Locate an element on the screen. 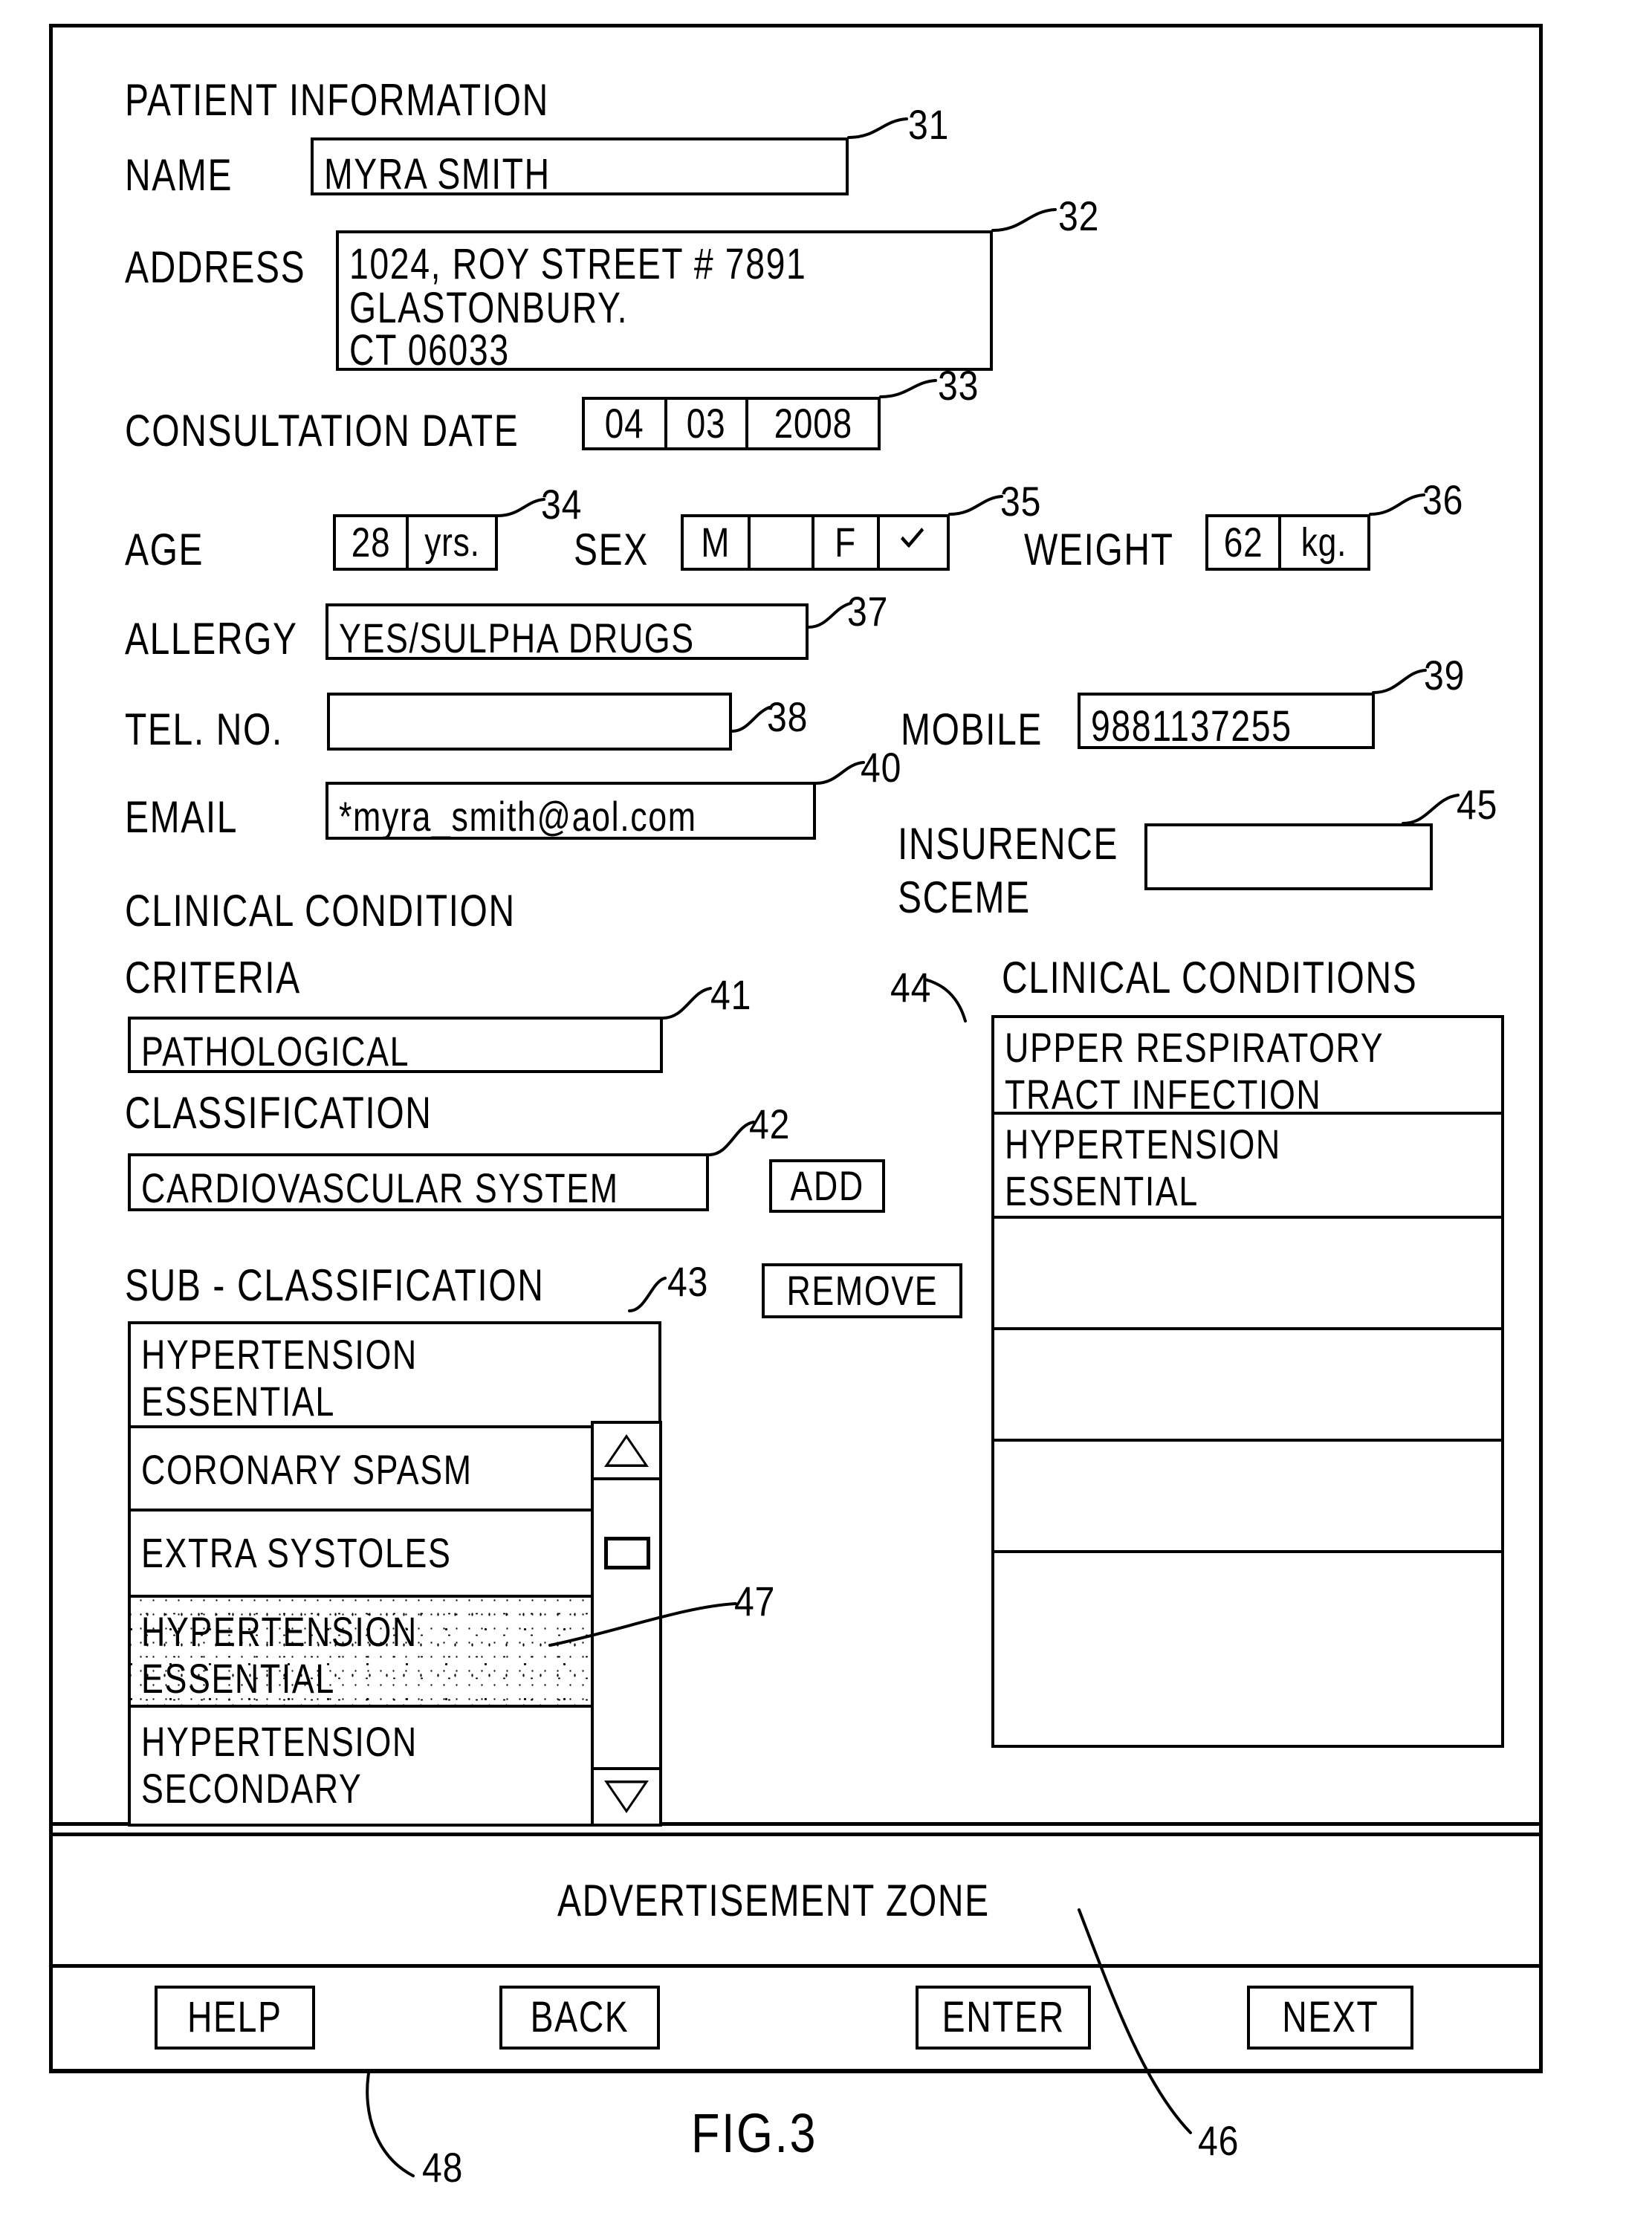  email-value: *myra_smith@aol.com is located at coordinates (518, 816).